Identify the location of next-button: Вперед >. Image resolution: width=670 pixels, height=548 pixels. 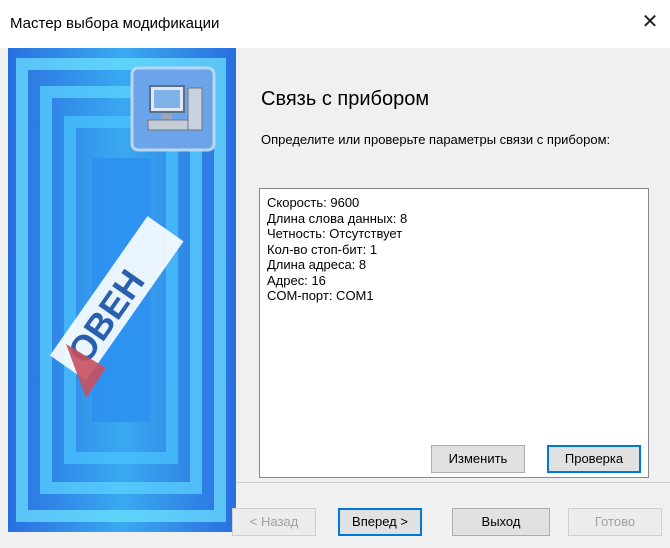
(380, 522).